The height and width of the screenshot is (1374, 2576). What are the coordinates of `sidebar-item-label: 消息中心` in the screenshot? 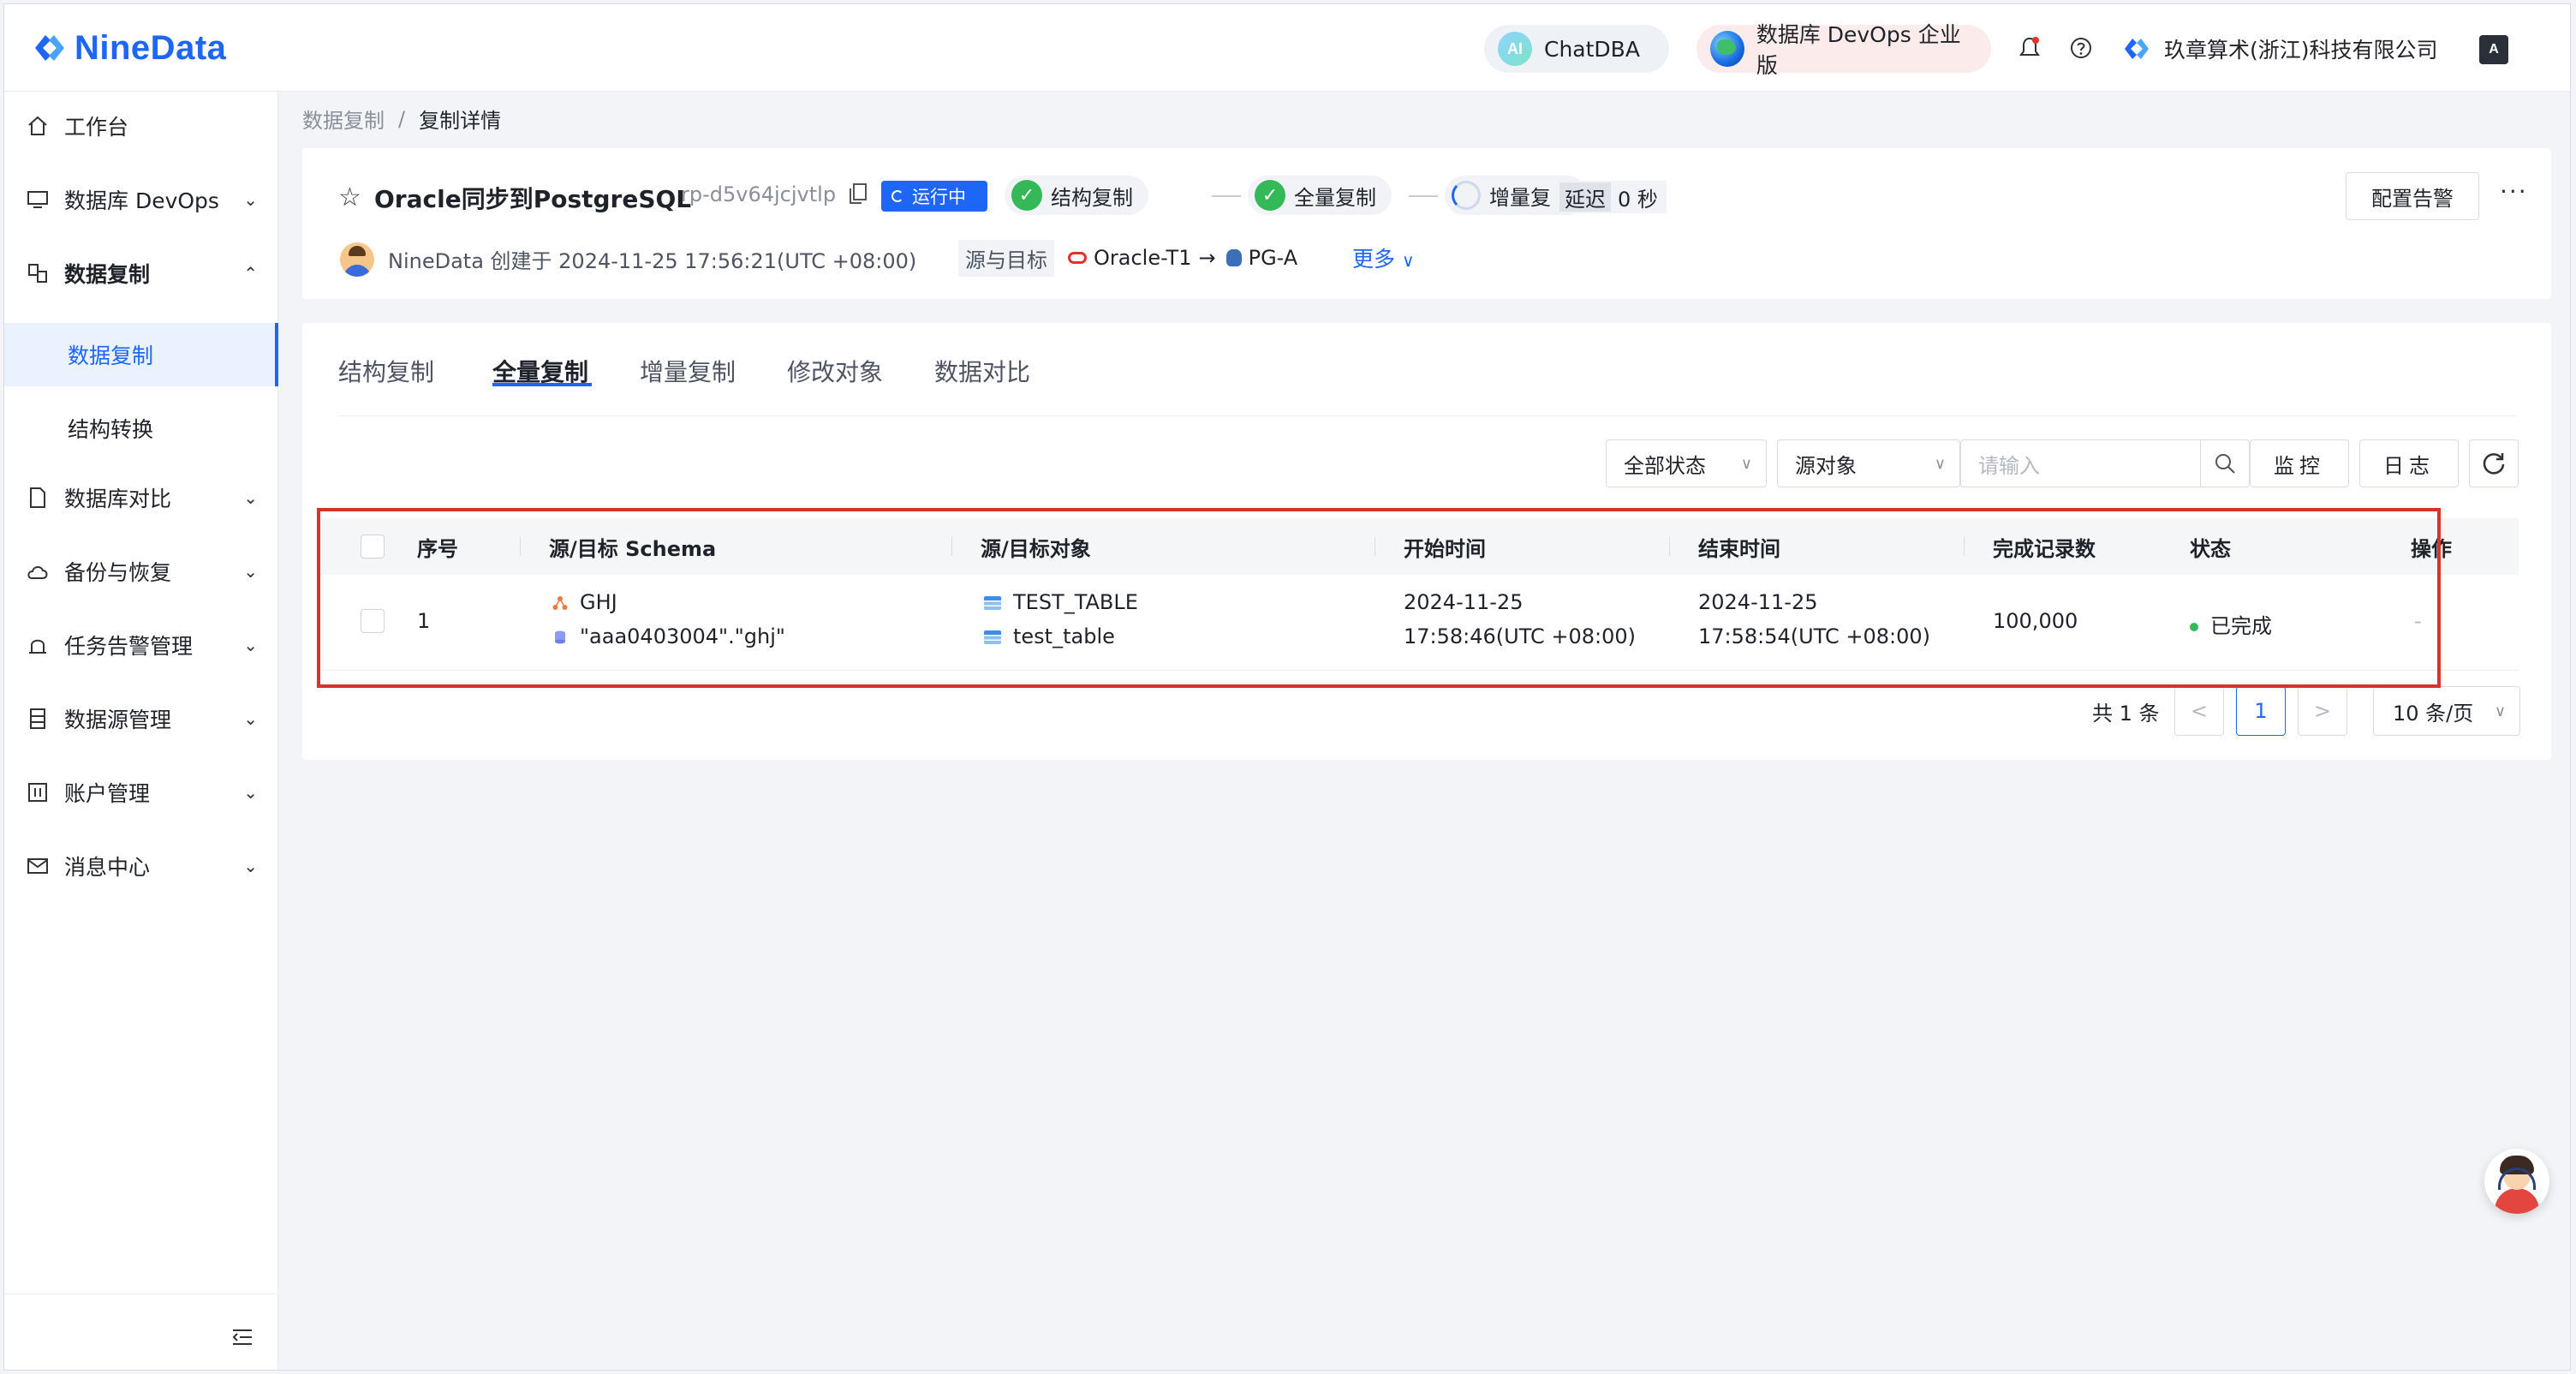 It's located at (107, 867).